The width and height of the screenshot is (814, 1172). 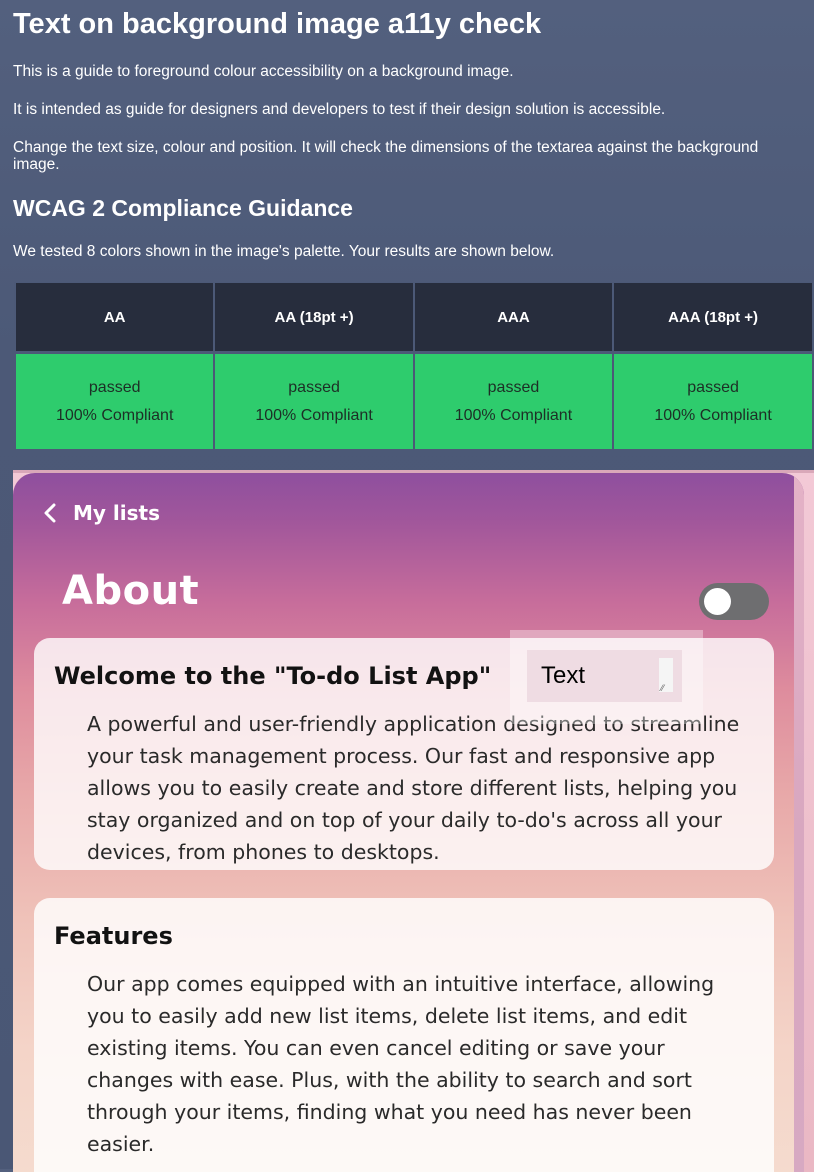 What do you see at coordinates (131, 591) in the screenshot?
I see `about-title: About` at bounding box center [131, 591].